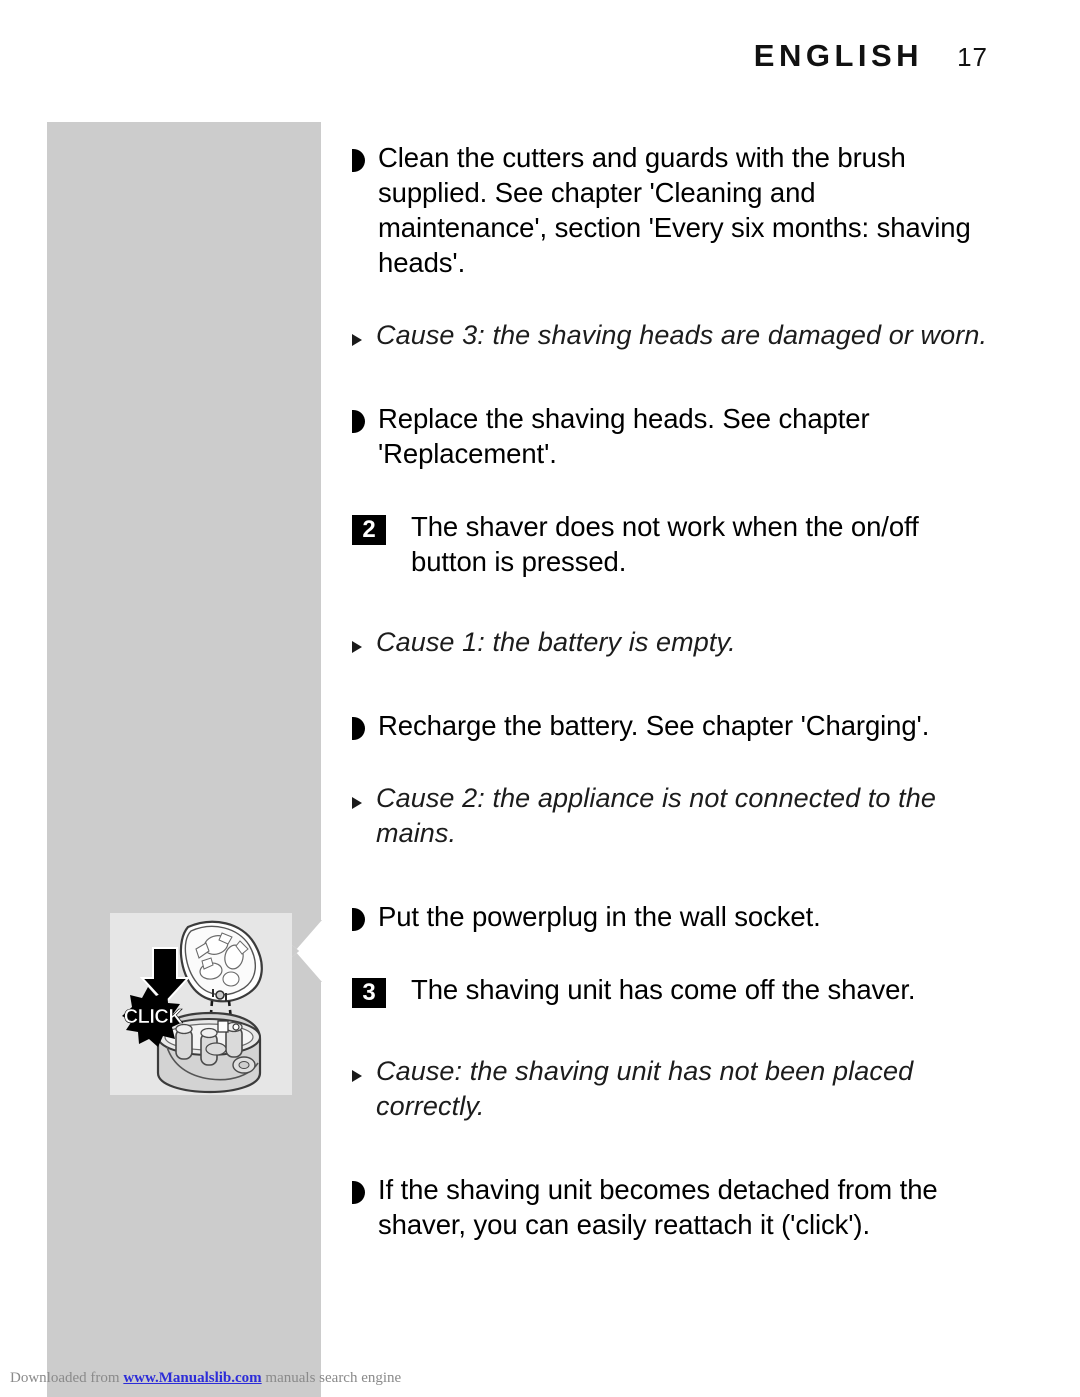  Describe the element at coordinates (556, 642) in the screenshot. I see `cause-text: Cause 1: the battery is empty.` at that location.